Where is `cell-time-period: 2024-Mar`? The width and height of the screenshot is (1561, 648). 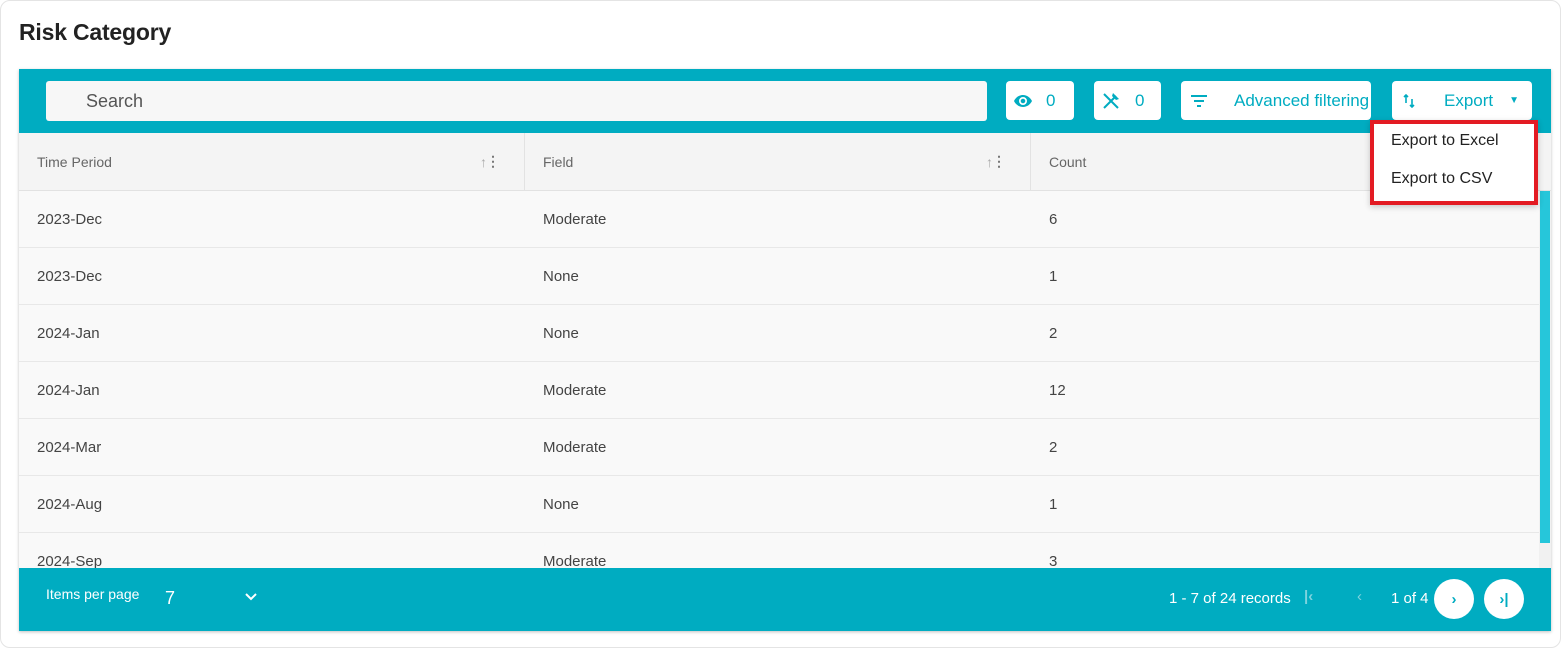 cell-time-period: 2024-Mar is located at coordinates (69, 447).